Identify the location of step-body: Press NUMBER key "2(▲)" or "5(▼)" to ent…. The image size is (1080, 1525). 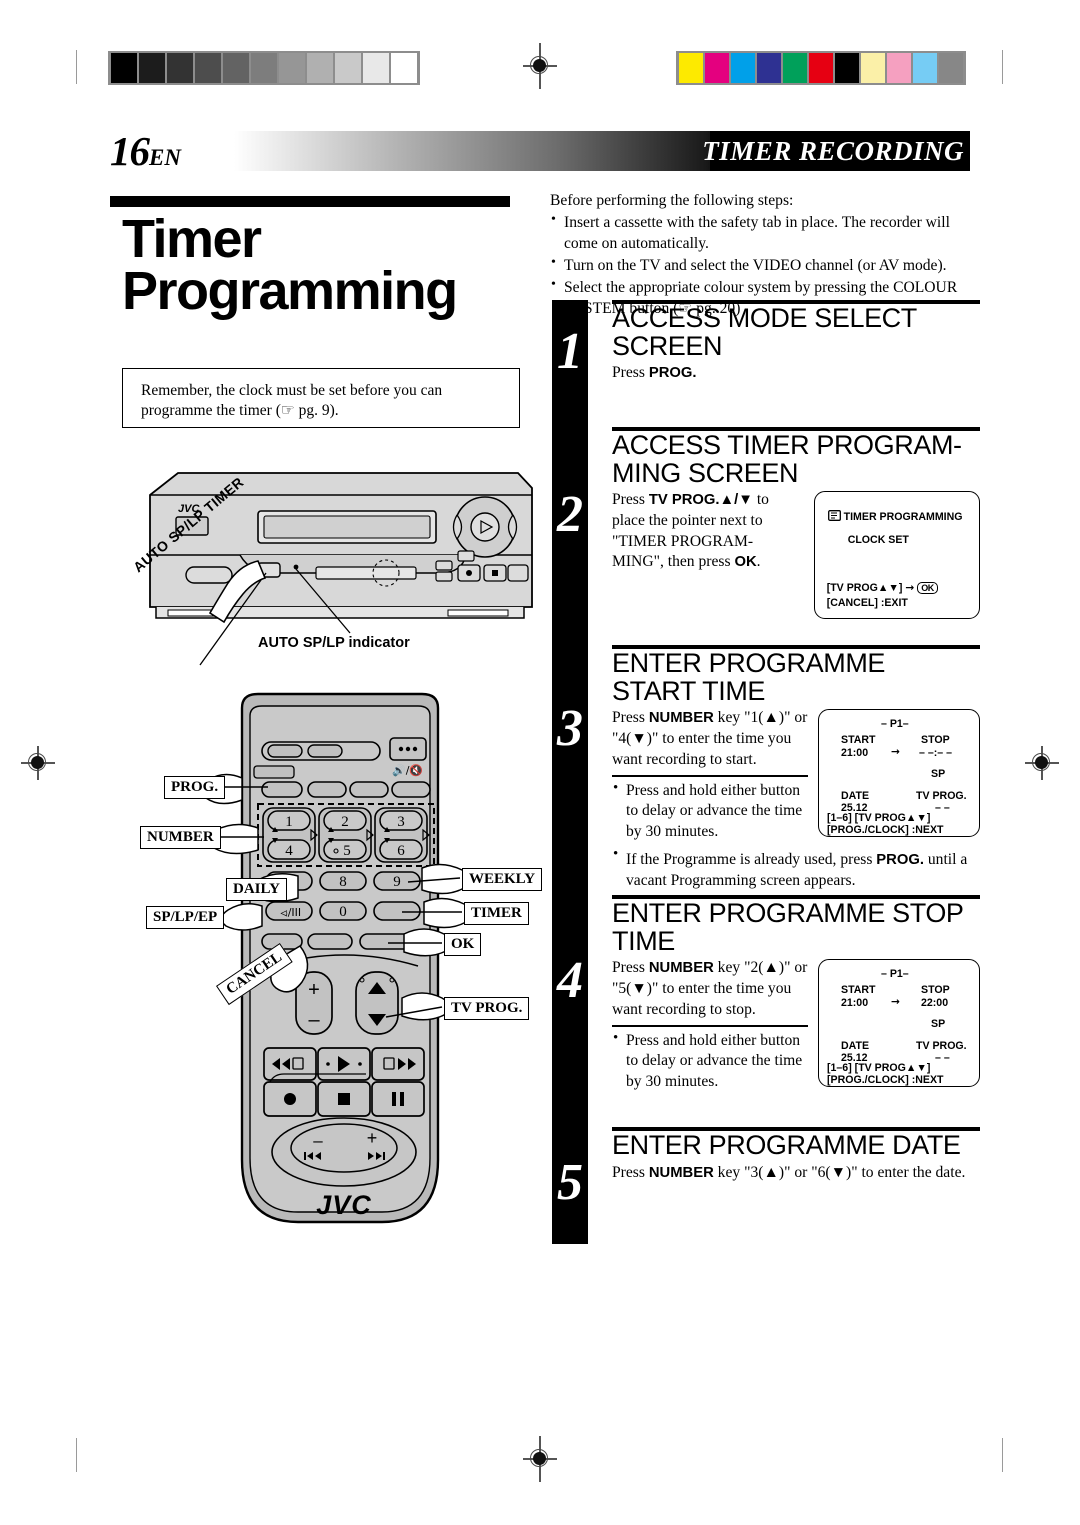
(796, 1024).